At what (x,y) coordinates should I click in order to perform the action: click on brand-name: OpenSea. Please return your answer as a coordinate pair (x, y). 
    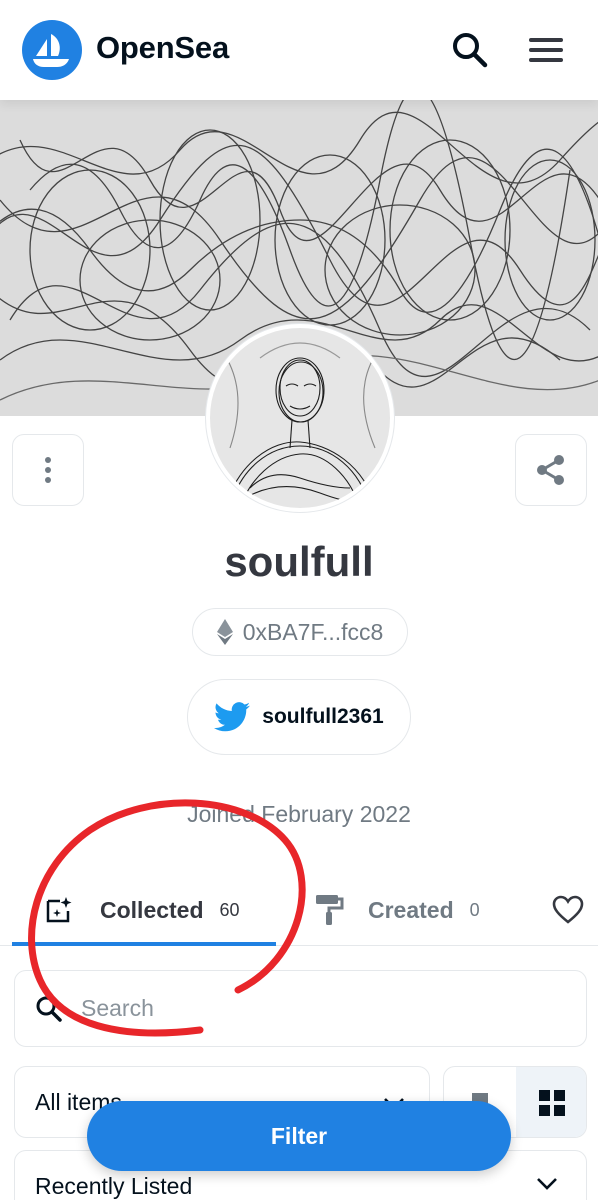
    Looking at the image, I should click on (162, 48).